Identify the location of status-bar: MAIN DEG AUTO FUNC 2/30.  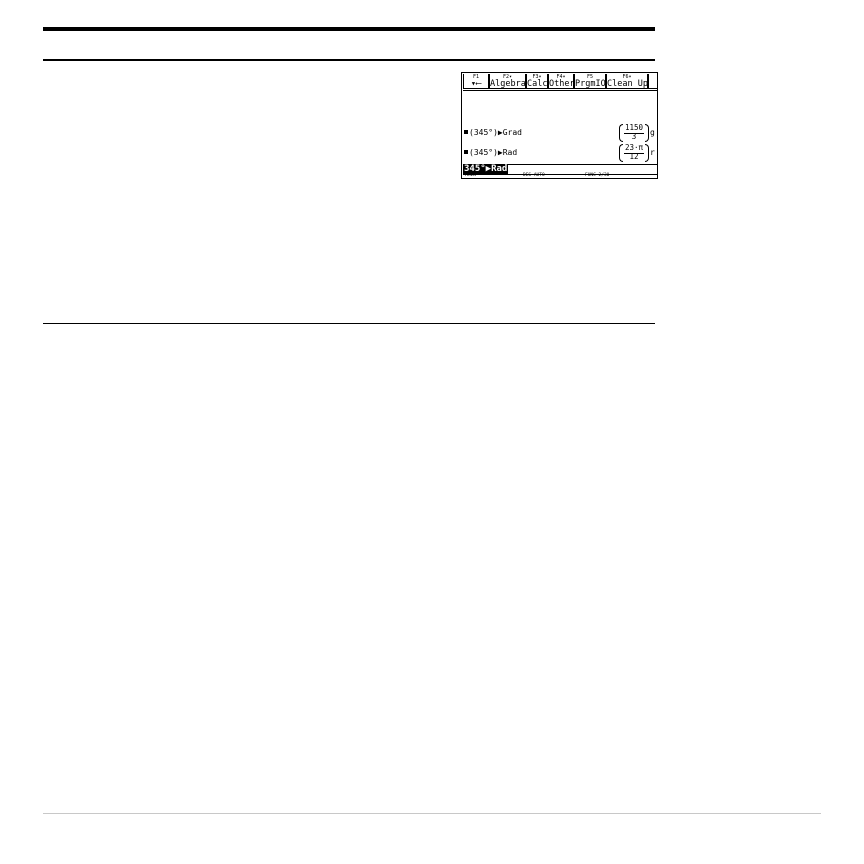
(560, 175).